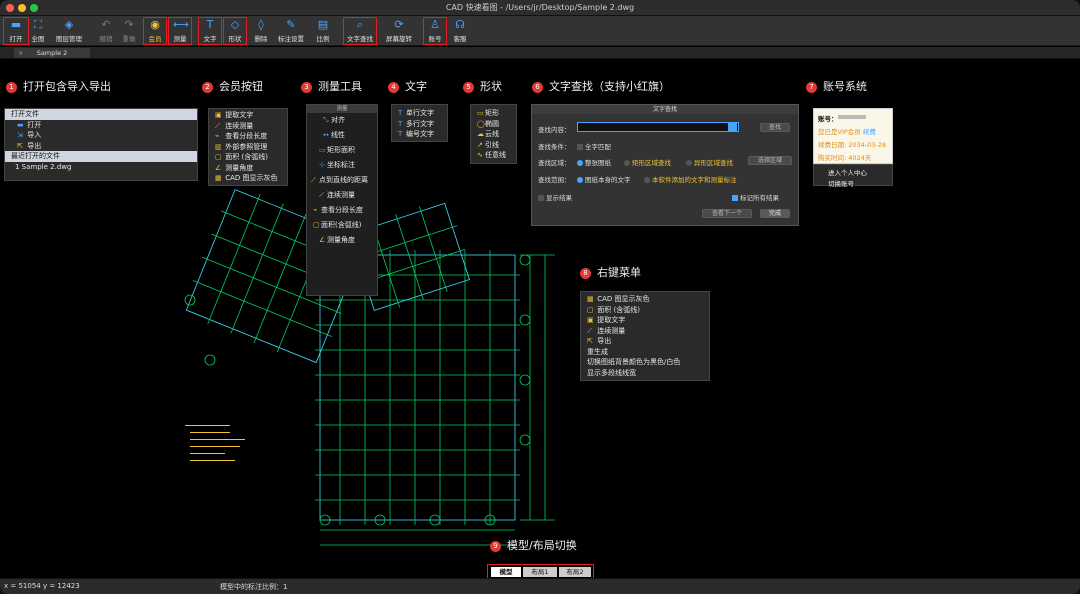  What do you see at coordinates (554, 180) in the screenshot?
I see `search-range-label: 查找范围：` at bounding box center [554, 180].